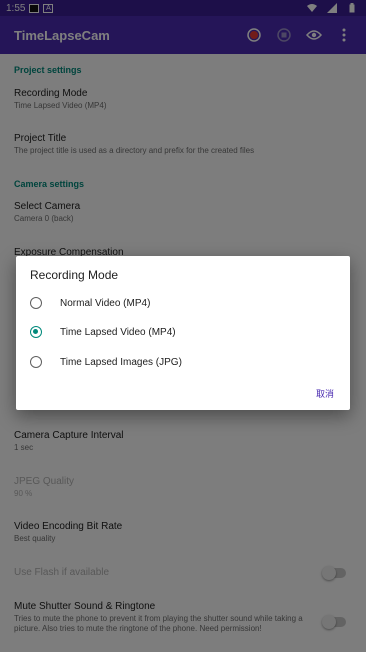 The width and height of the screenshot is (366, 652). I want to click on dialog-title: Recording Mode, so click(74, 275).